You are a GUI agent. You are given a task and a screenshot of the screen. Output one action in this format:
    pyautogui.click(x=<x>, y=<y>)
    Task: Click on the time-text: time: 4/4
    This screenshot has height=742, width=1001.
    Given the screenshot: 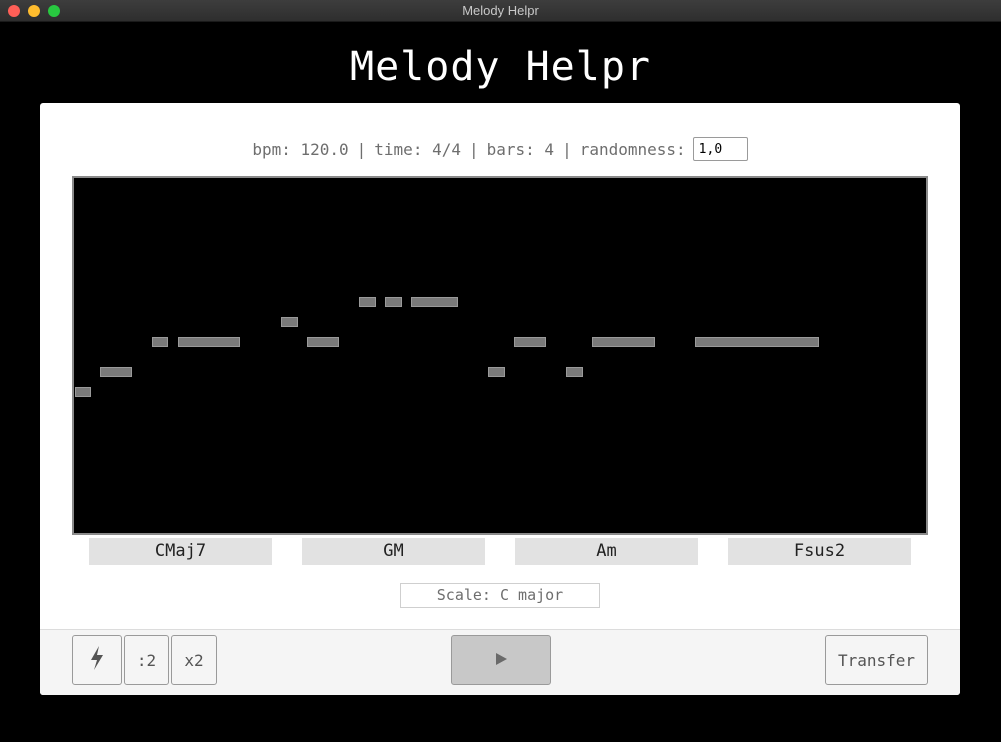 What is the action you would take?
    pyautogui.click(x=417, y=149)
    